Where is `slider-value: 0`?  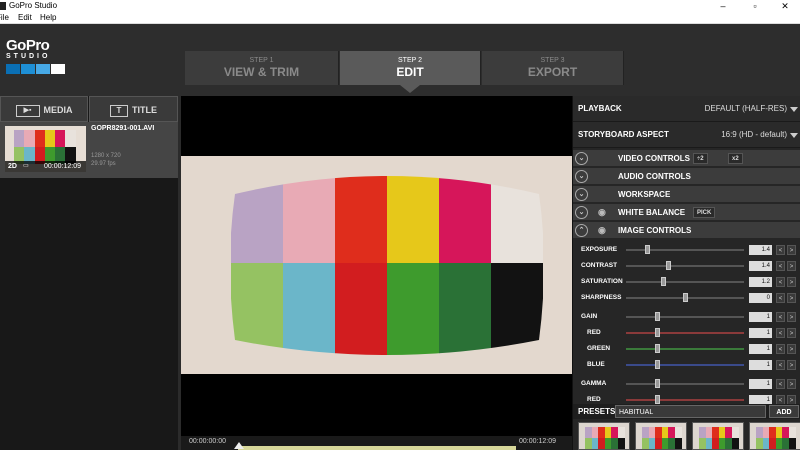
slider-value: 0 is located at coordinates (760, 298).